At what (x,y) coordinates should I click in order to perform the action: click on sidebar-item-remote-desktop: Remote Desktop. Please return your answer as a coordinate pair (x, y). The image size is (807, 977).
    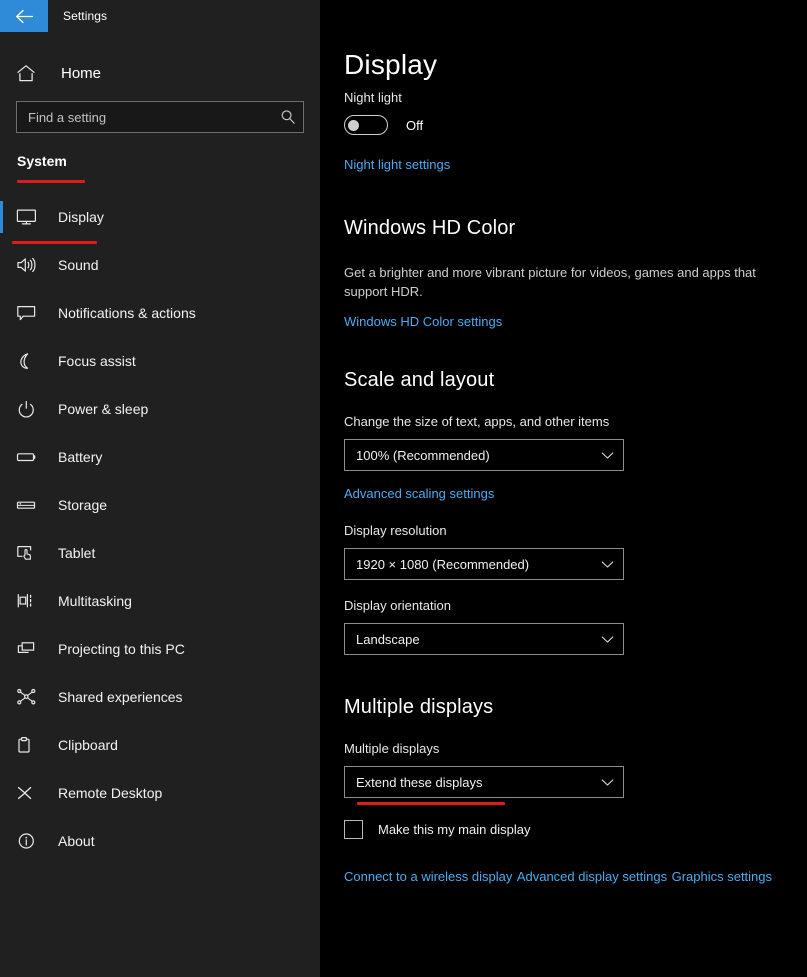
    Looking at the image, I should click on (160, 793).